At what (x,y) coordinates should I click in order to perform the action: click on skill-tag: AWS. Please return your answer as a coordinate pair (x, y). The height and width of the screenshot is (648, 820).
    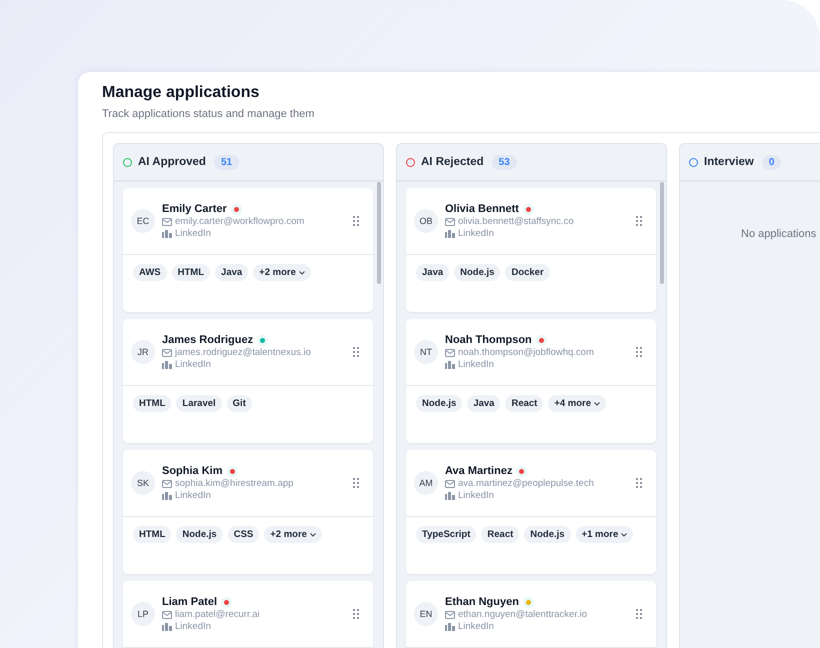
    Looking at the image, I should click on (150, 272).